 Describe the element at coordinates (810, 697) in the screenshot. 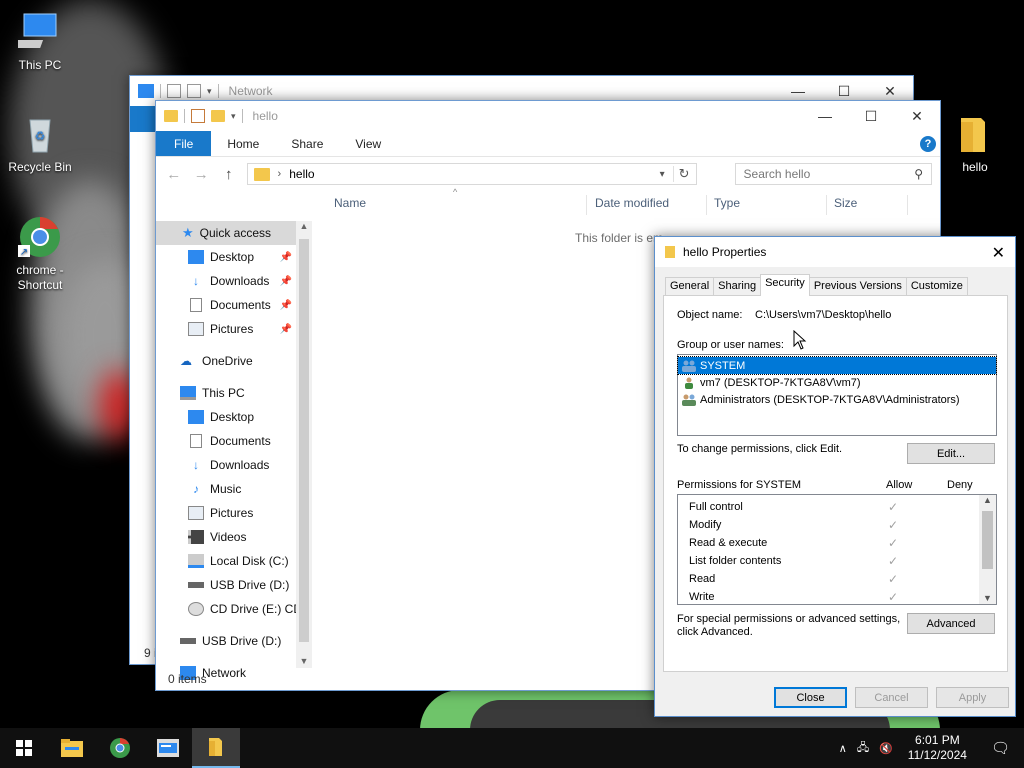

I see `close-button: Close` at that location.